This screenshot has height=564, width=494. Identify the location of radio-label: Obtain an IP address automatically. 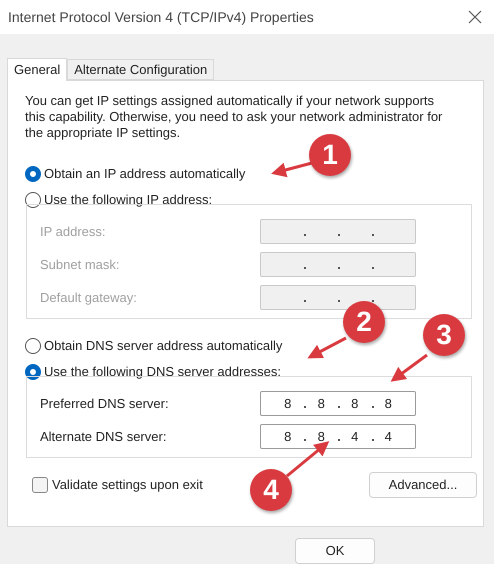
(145, 174).